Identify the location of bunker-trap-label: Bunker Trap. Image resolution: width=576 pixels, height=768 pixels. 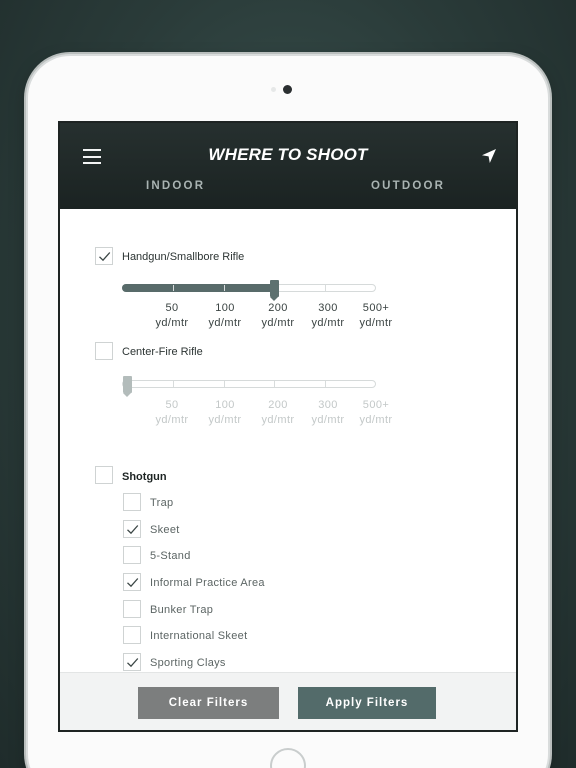
(182, 610).